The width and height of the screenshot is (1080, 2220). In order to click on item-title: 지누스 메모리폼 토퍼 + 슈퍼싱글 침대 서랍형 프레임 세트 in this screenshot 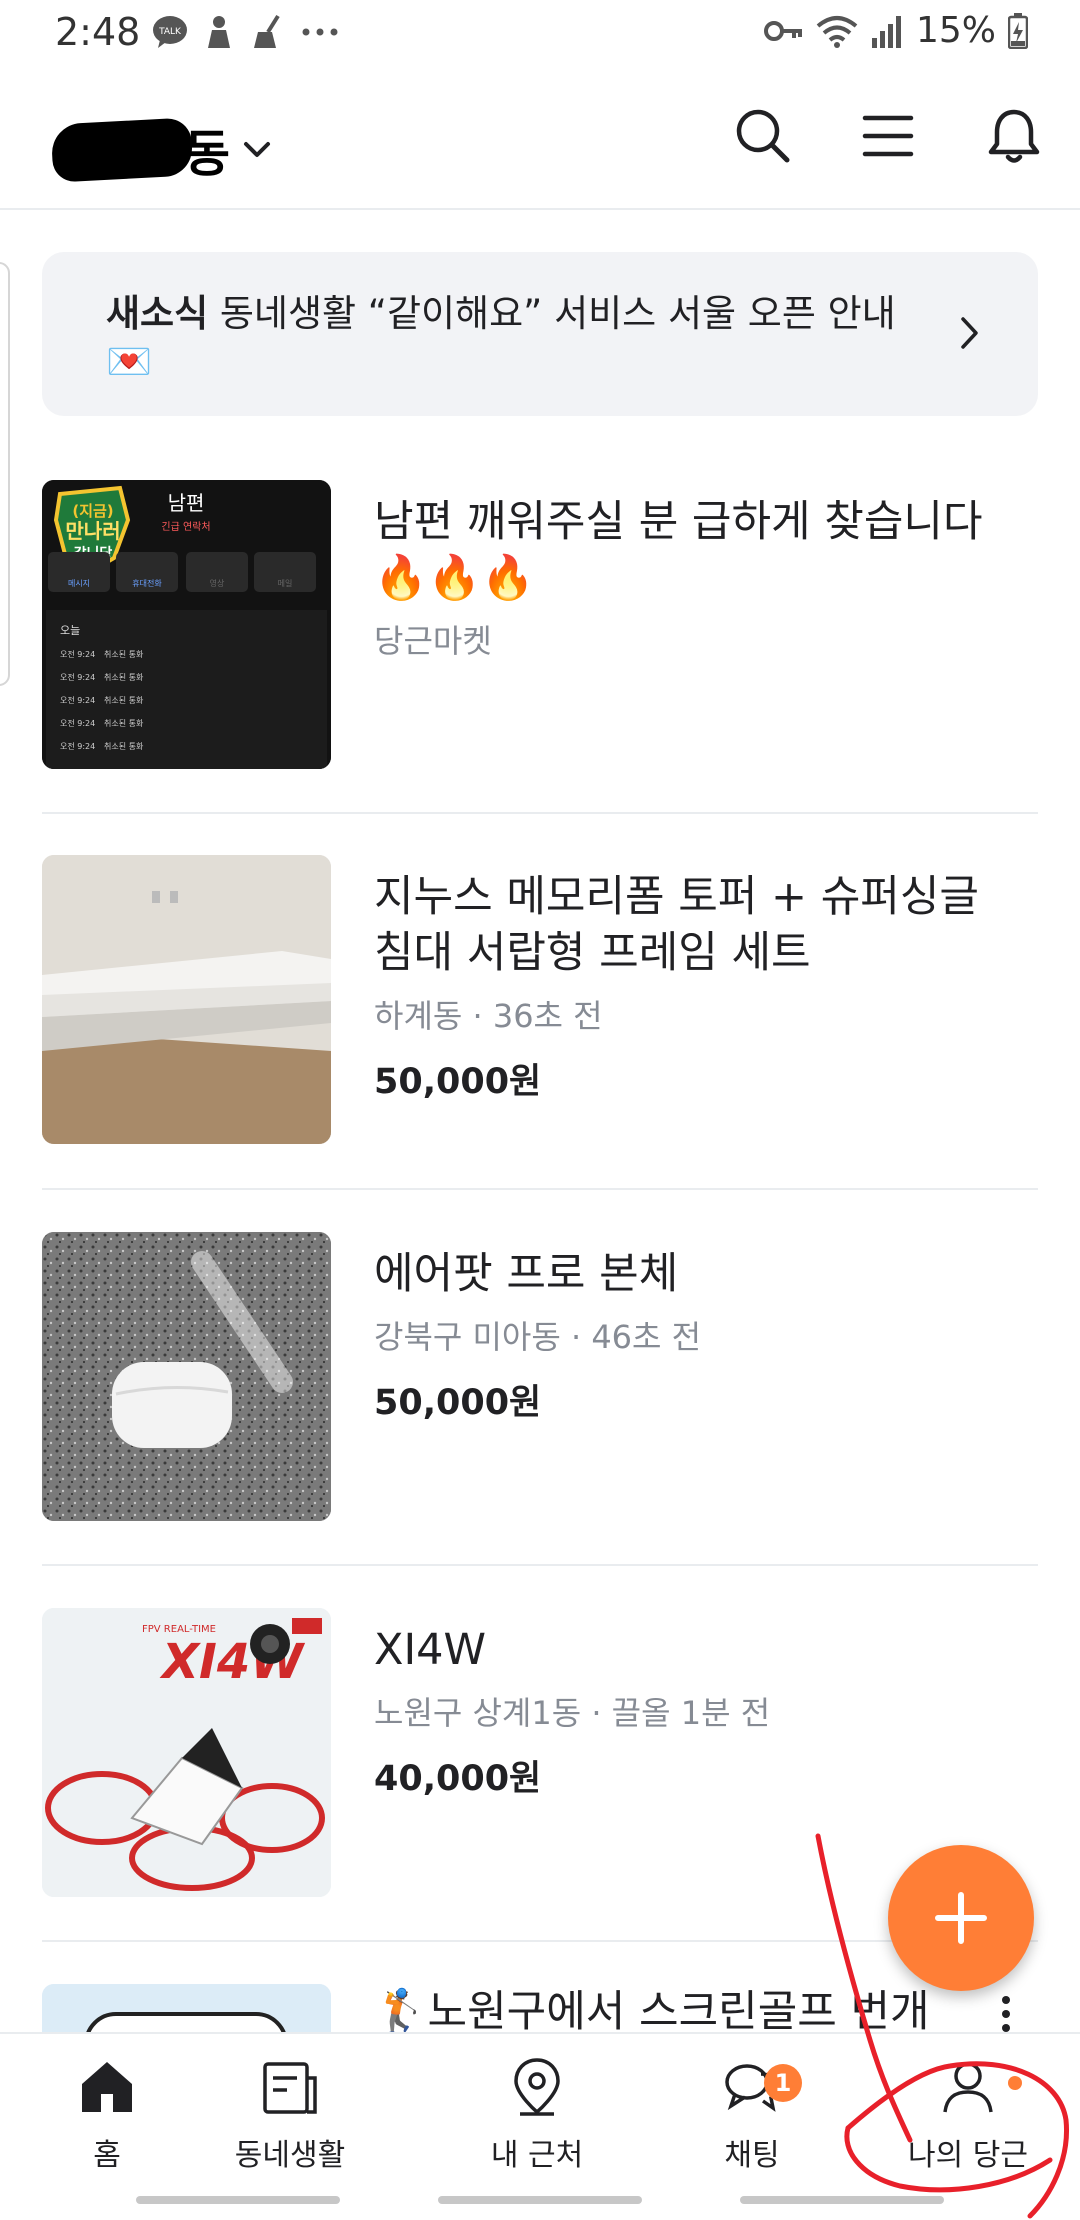, I will do `click(676, 925)`.